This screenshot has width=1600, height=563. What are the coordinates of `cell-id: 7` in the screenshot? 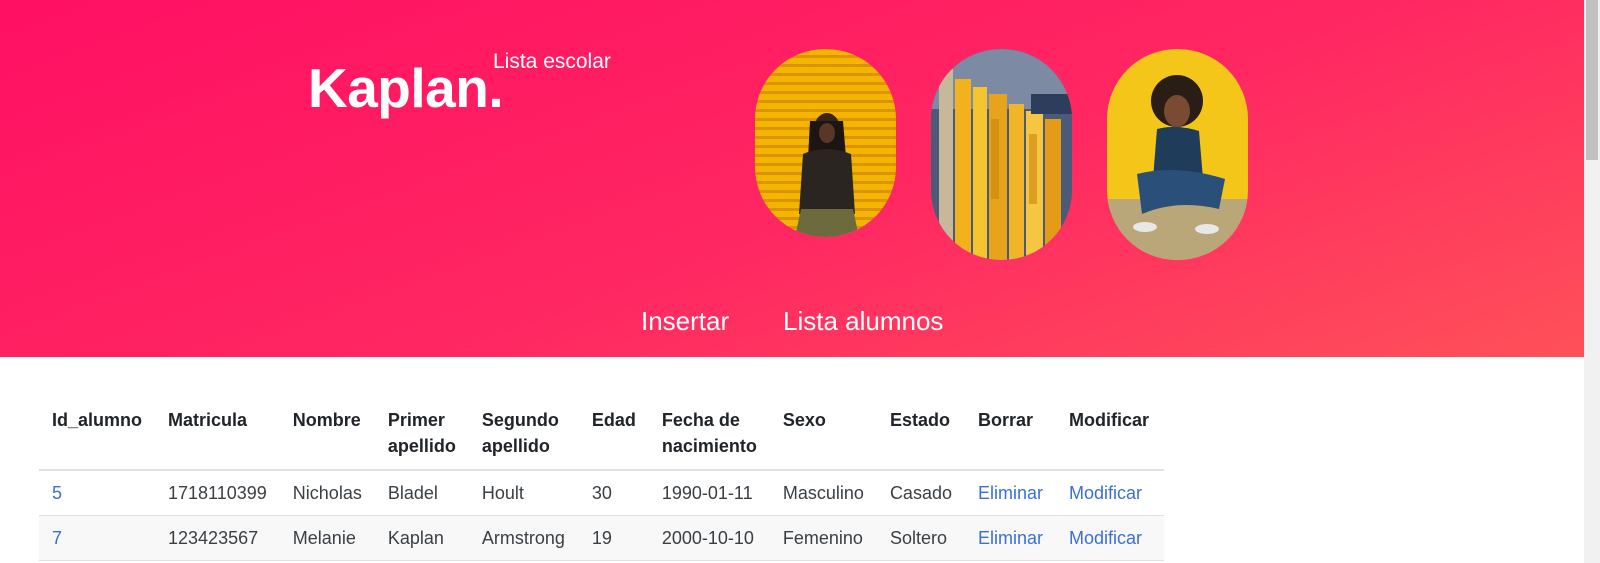 It's located at (97, 538).